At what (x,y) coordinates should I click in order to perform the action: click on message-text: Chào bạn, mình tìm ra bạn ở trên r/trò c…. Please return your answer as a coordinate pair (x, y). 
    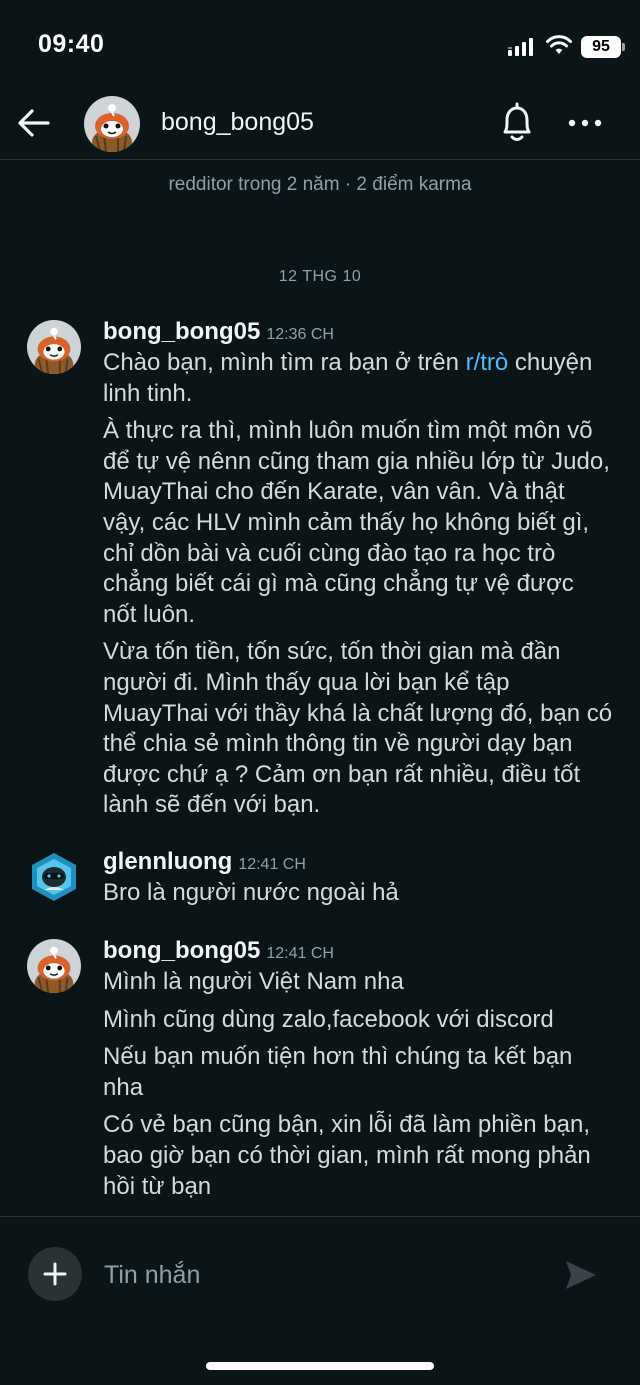
    Looking at the image, I should click on (358, 378).